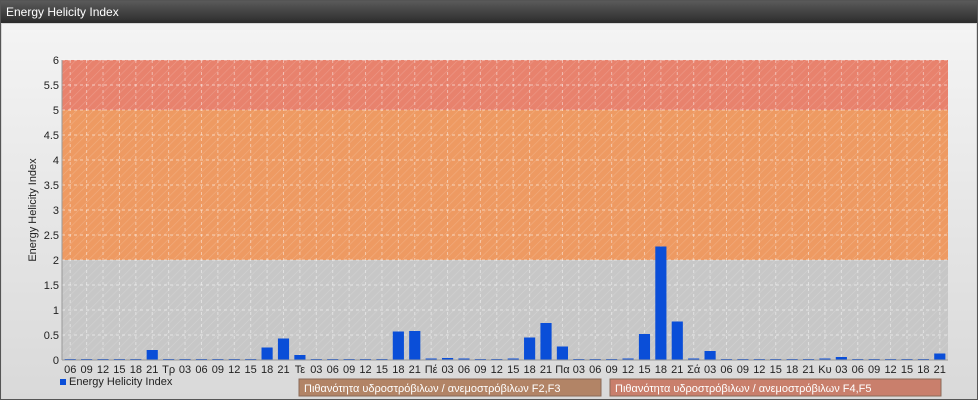 The image size is (978, 400). I want to click on y-tick-label: 1, so click(56, 311).